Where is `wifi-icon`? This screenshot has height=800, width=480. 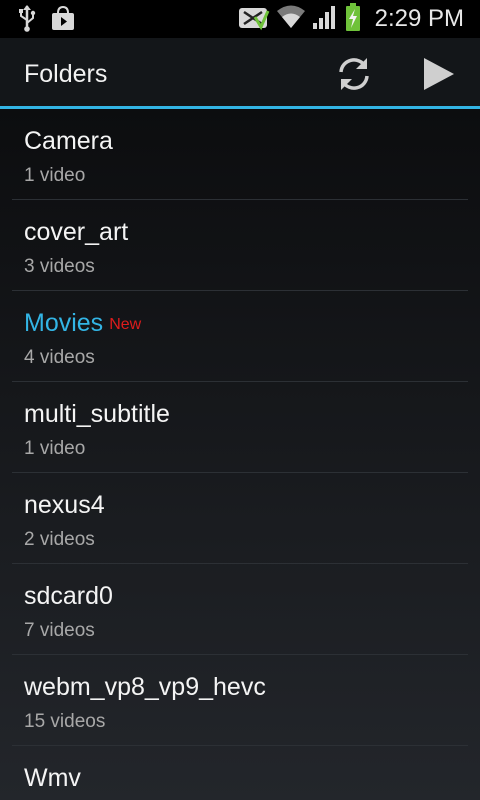
wifi-icon is located at coordinates (290, 19).